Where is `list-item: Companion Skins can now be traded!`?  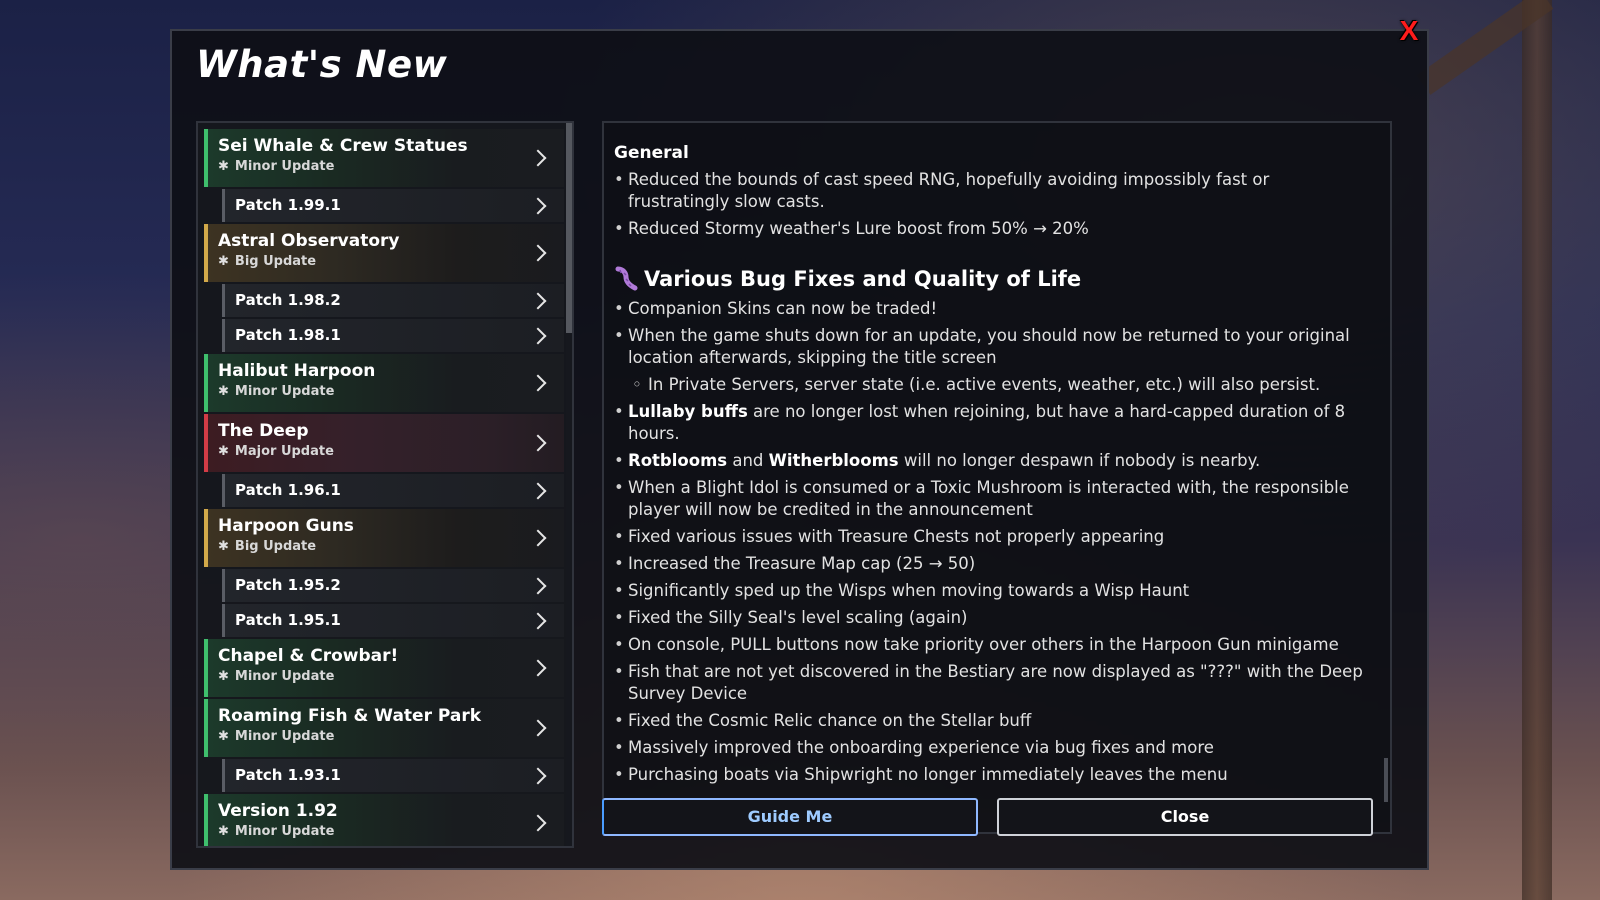 list-item: Companion Skins can now be traded! is located at coordinates (994, 309).